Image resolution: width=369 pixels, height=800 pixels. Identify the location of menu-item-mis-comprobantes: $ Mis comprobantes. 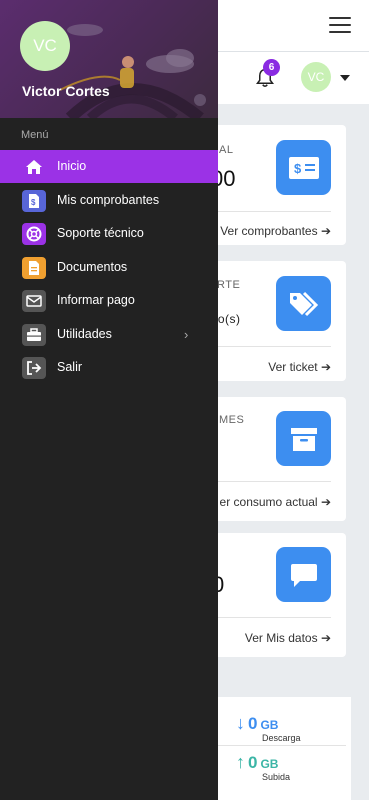
(109, 200).